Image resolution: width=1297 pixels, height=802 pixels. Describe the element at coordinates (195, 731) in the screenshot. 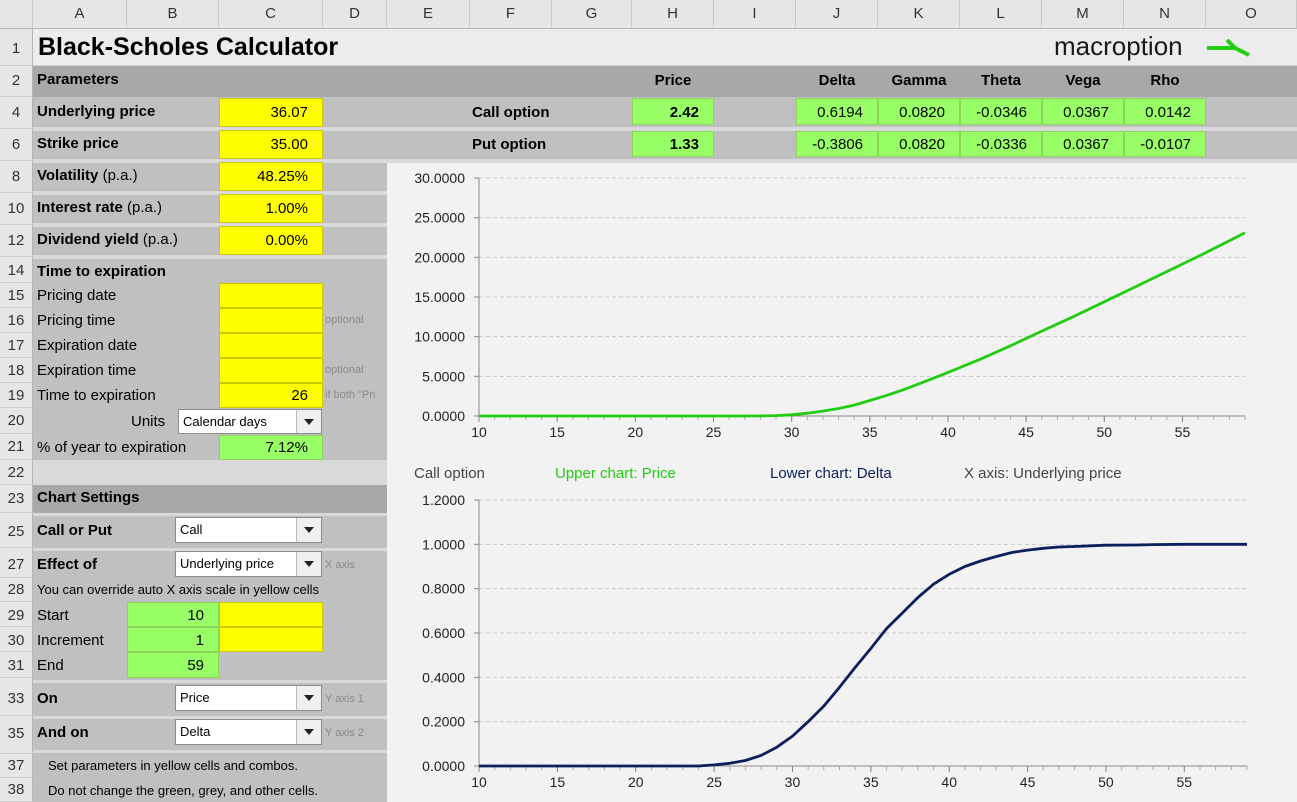

I see `and-on-value: Delta` at that location.